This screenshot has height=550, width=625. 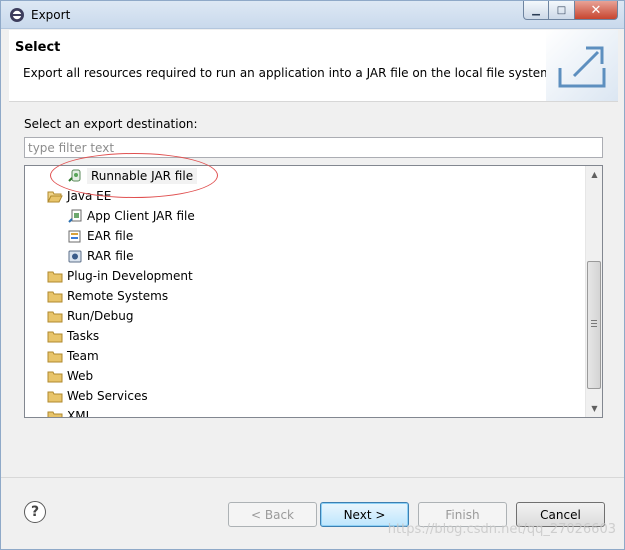 What do you see at coordinates (51, 15) in the screenshot?
I see `window-title: Export` at bounding box center [51, 15].